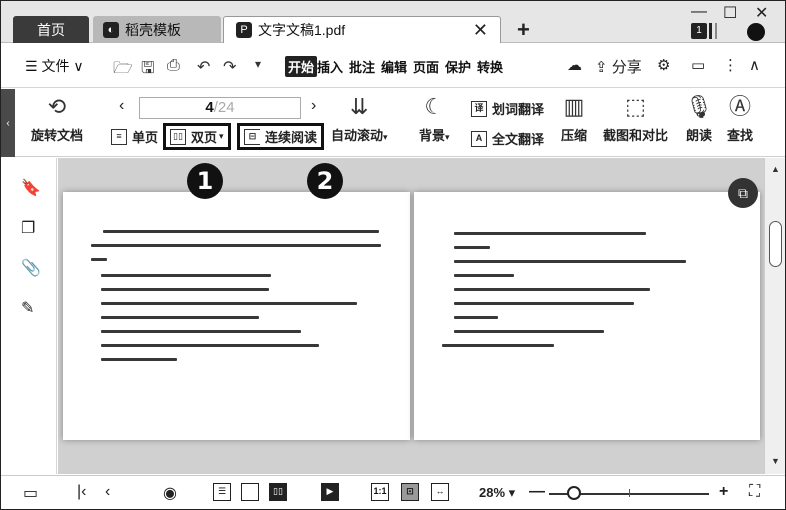 This screenshot has width=786, height=510. I want to click on fit-width-icon: ↔, so click(440, 492).